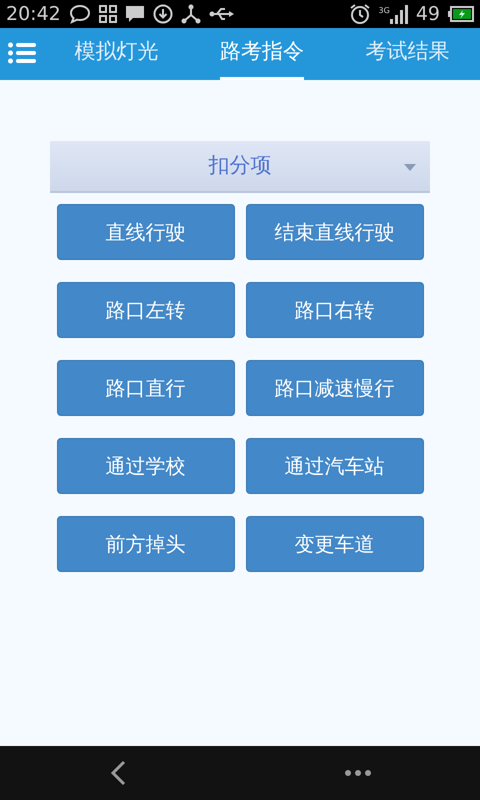 Image resolution: width=480 pixels, height=800 pixels. What do you see at coordinates (240, 167) in the screenshot?
I see `deduction-dropdown: 扣分项` at bounding box center [240, 167].